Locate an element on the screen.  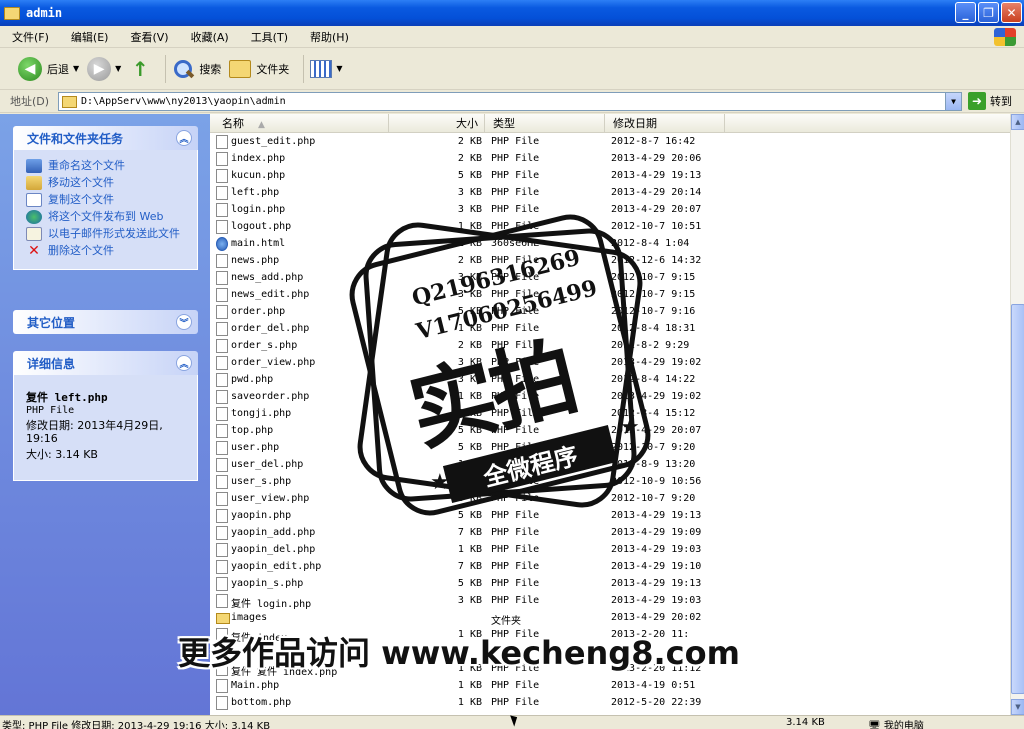
file-name: user_s.php is located at coordinates (261, 481).